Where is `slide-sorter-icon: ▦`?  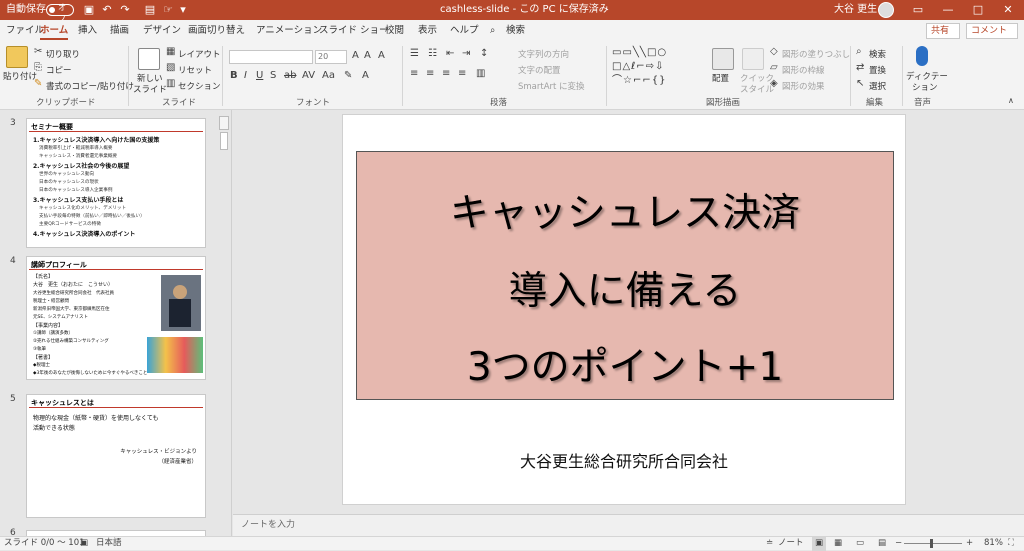 slide-sorter-icon: ▦ is located at coordinates (838, 544).